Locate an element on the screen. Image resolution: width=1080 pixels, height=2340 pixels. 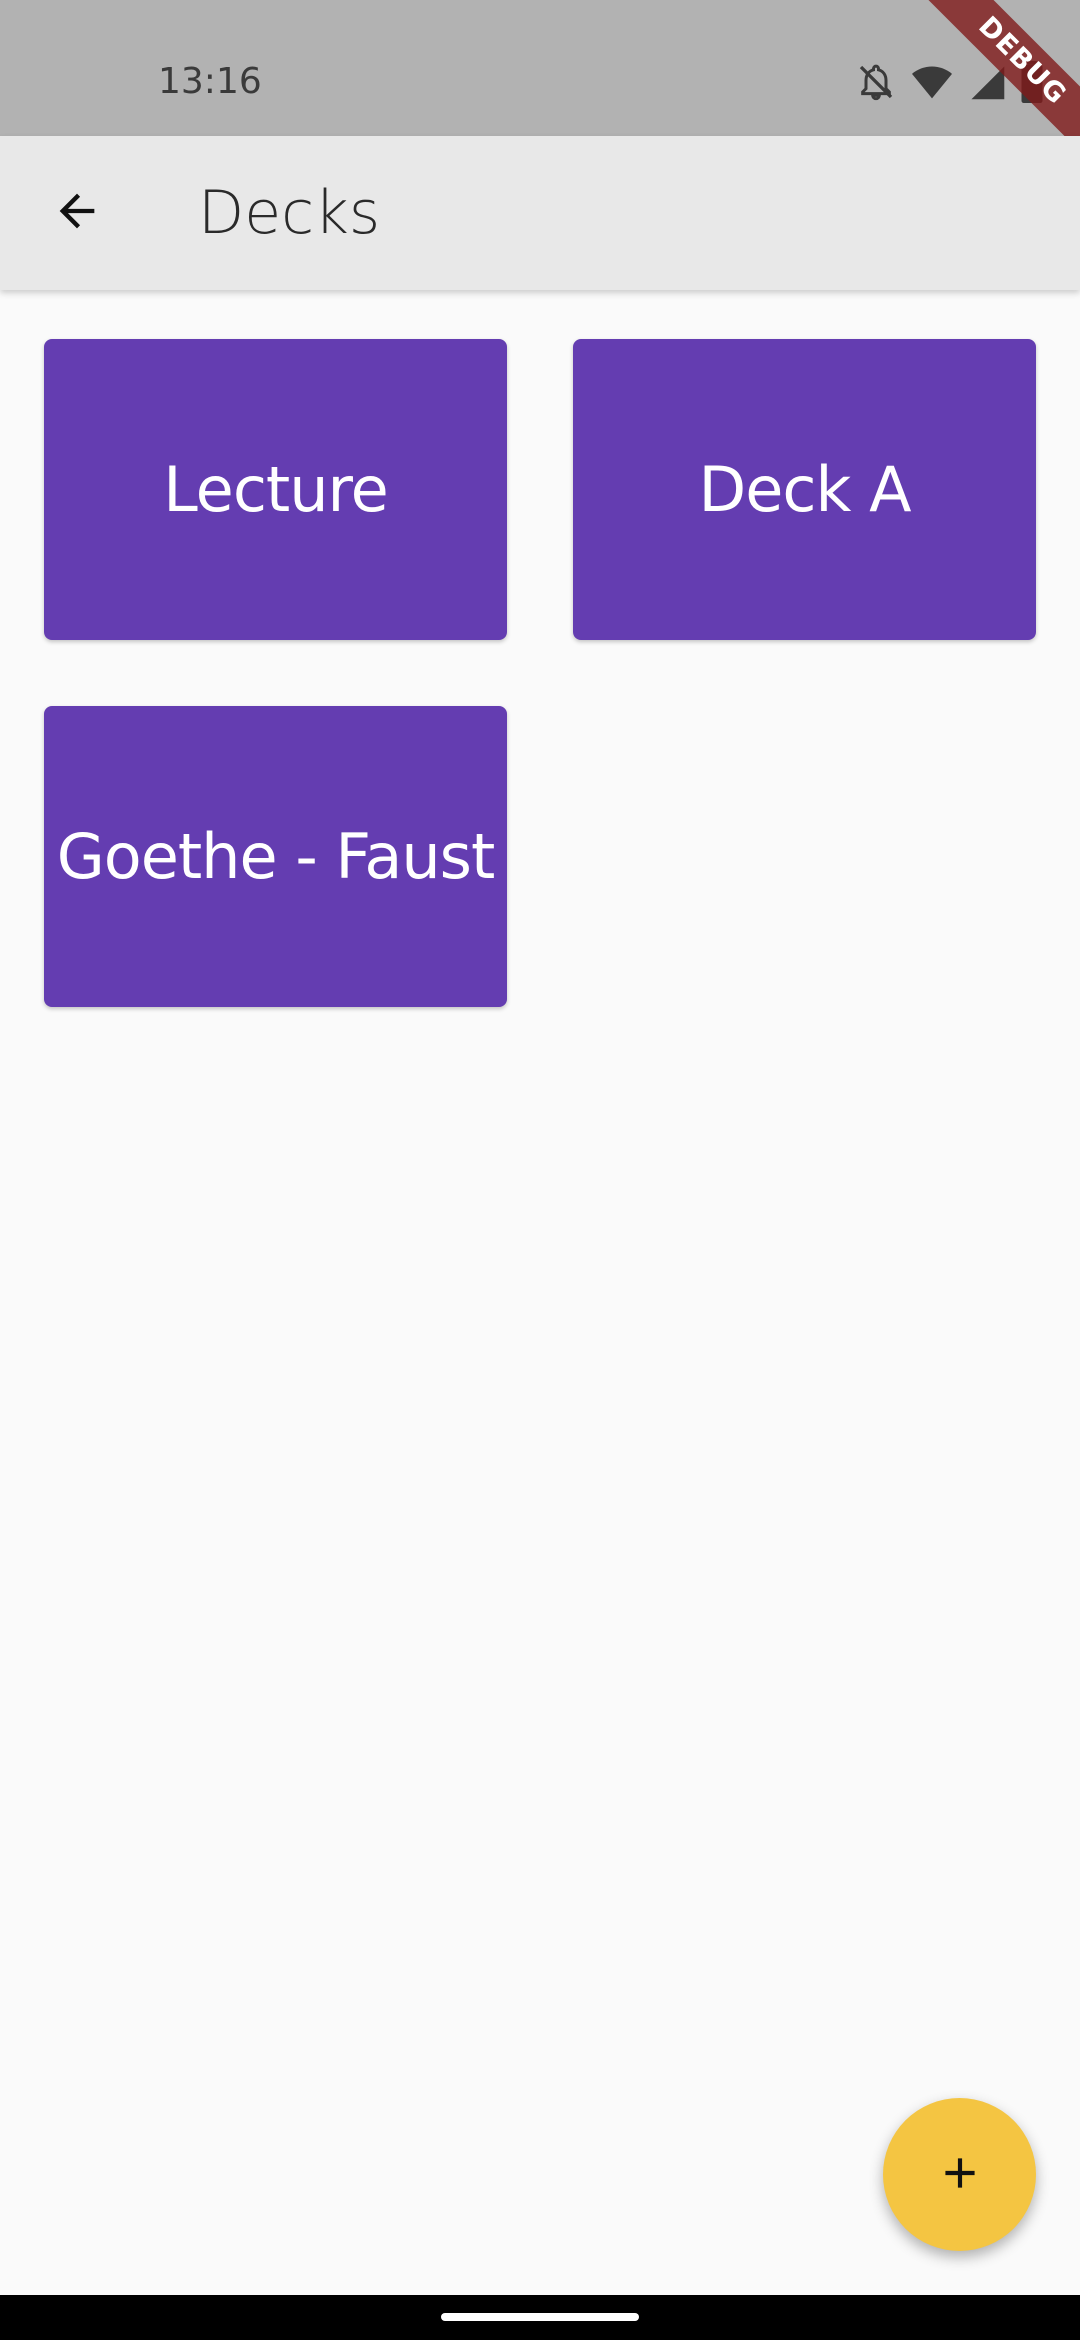
notifications-off-icon is located at coordinates (876, 82).